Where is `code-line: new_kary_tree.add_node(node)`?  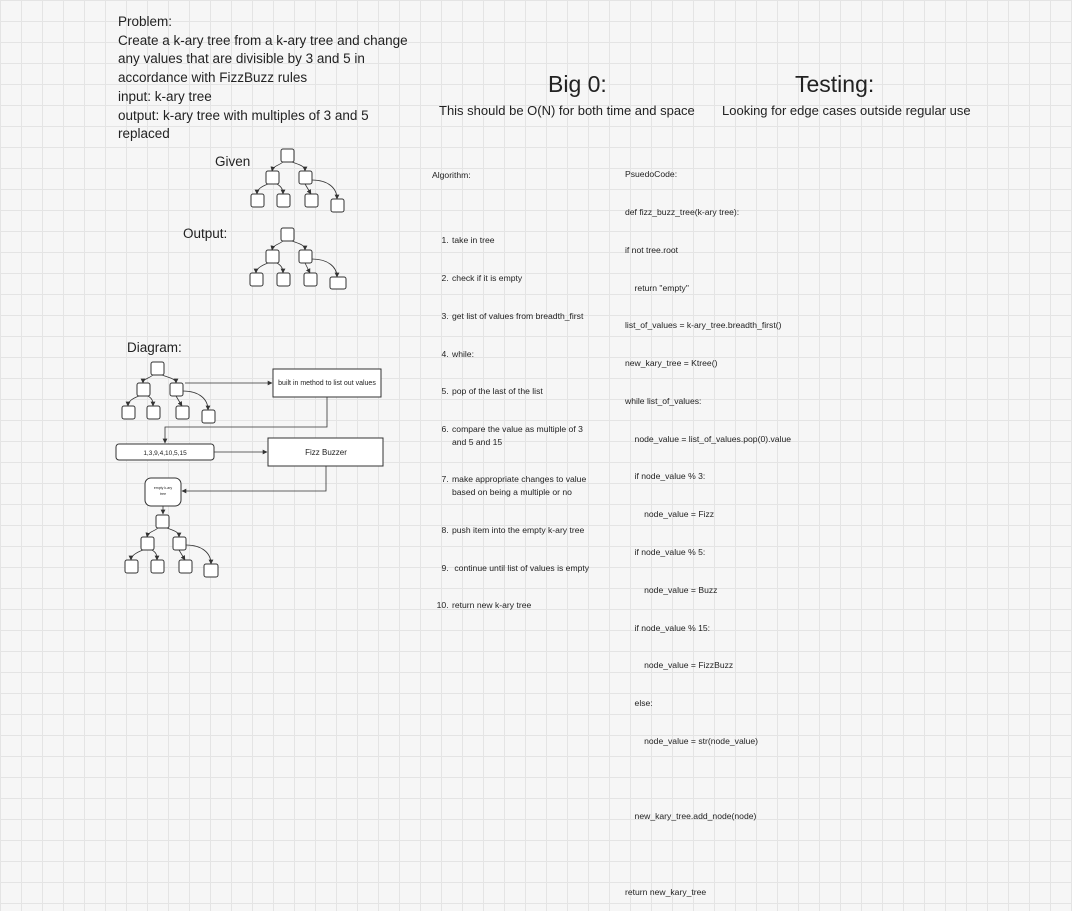 code-line: new_kary_tree.add_node(node) is located at coordinates (691, 816).